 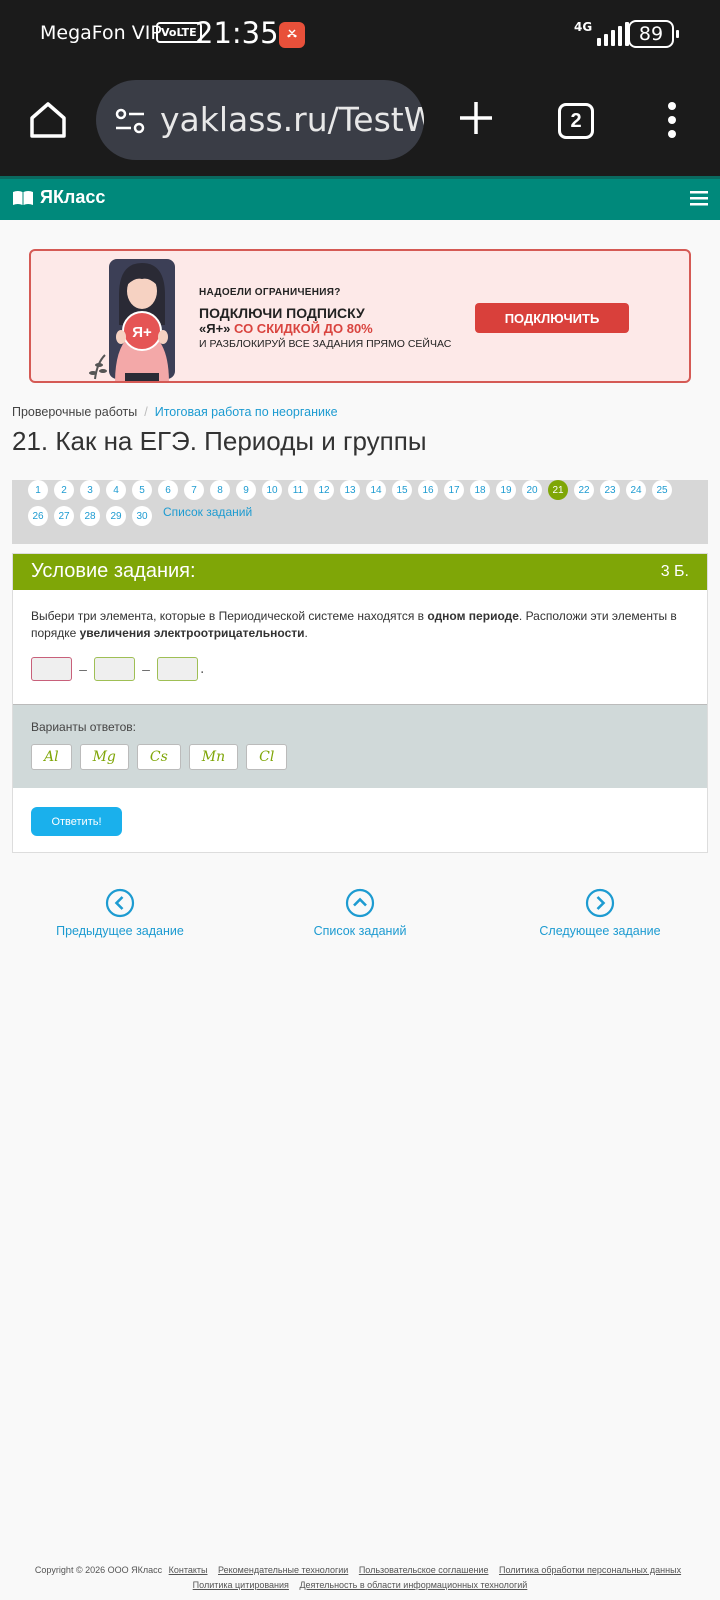 What do you see at coordinates (241, 1585) in the screenshot?
I see `footer-link: Политика цитирования` at bounding box center [241, 1585].